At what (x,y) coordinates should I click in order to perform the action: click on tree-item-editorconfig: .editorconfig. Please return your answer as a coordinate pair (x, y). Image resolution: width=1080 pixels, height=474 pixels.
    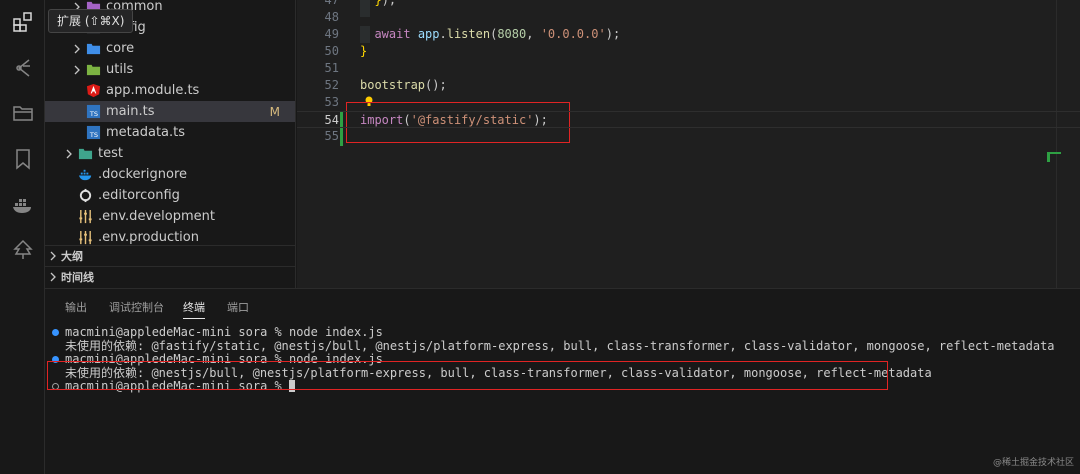
    Looking at the image, I should click on (170, 195).